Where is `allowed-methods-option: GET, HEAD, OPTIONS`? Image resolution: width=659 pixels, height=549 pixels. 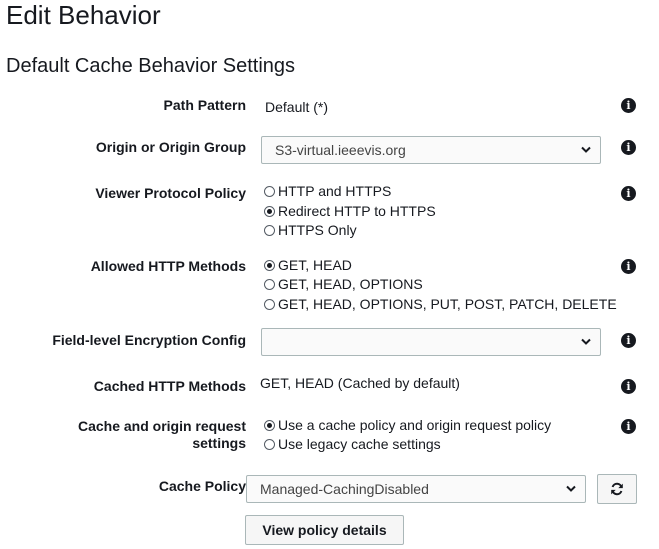 allowed-methods-option: GET, HEAD, OPTIONS is located at coordinates (343, 284).